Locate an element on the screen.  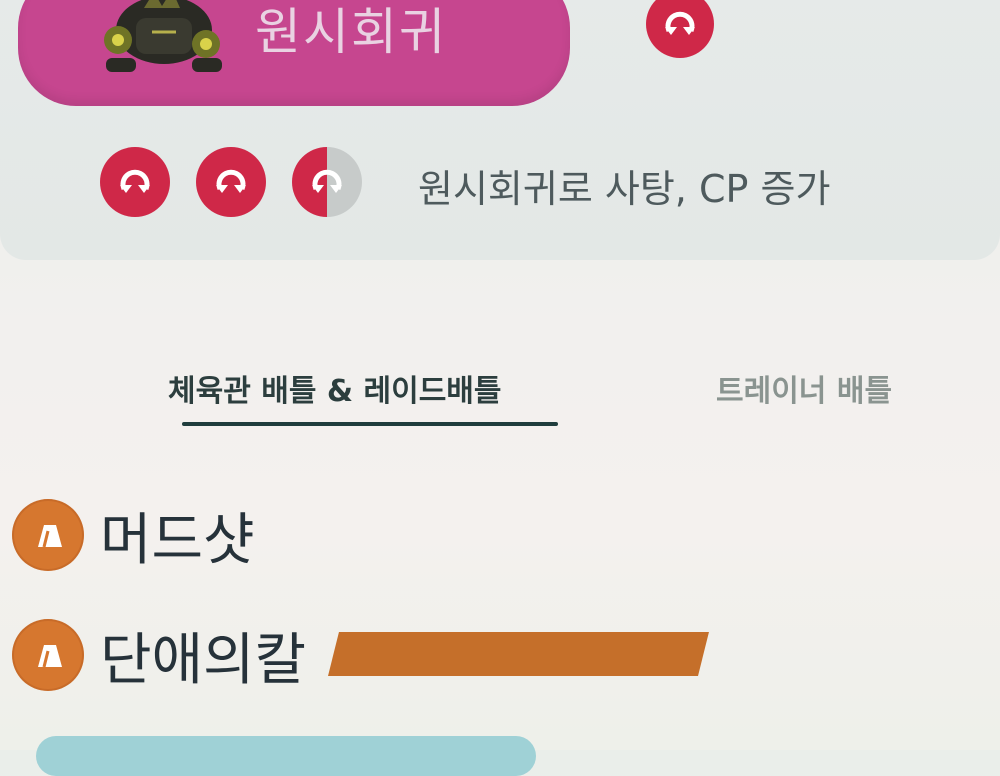
fast-move-row: 머드샷 is located at coordinates (133, 535).